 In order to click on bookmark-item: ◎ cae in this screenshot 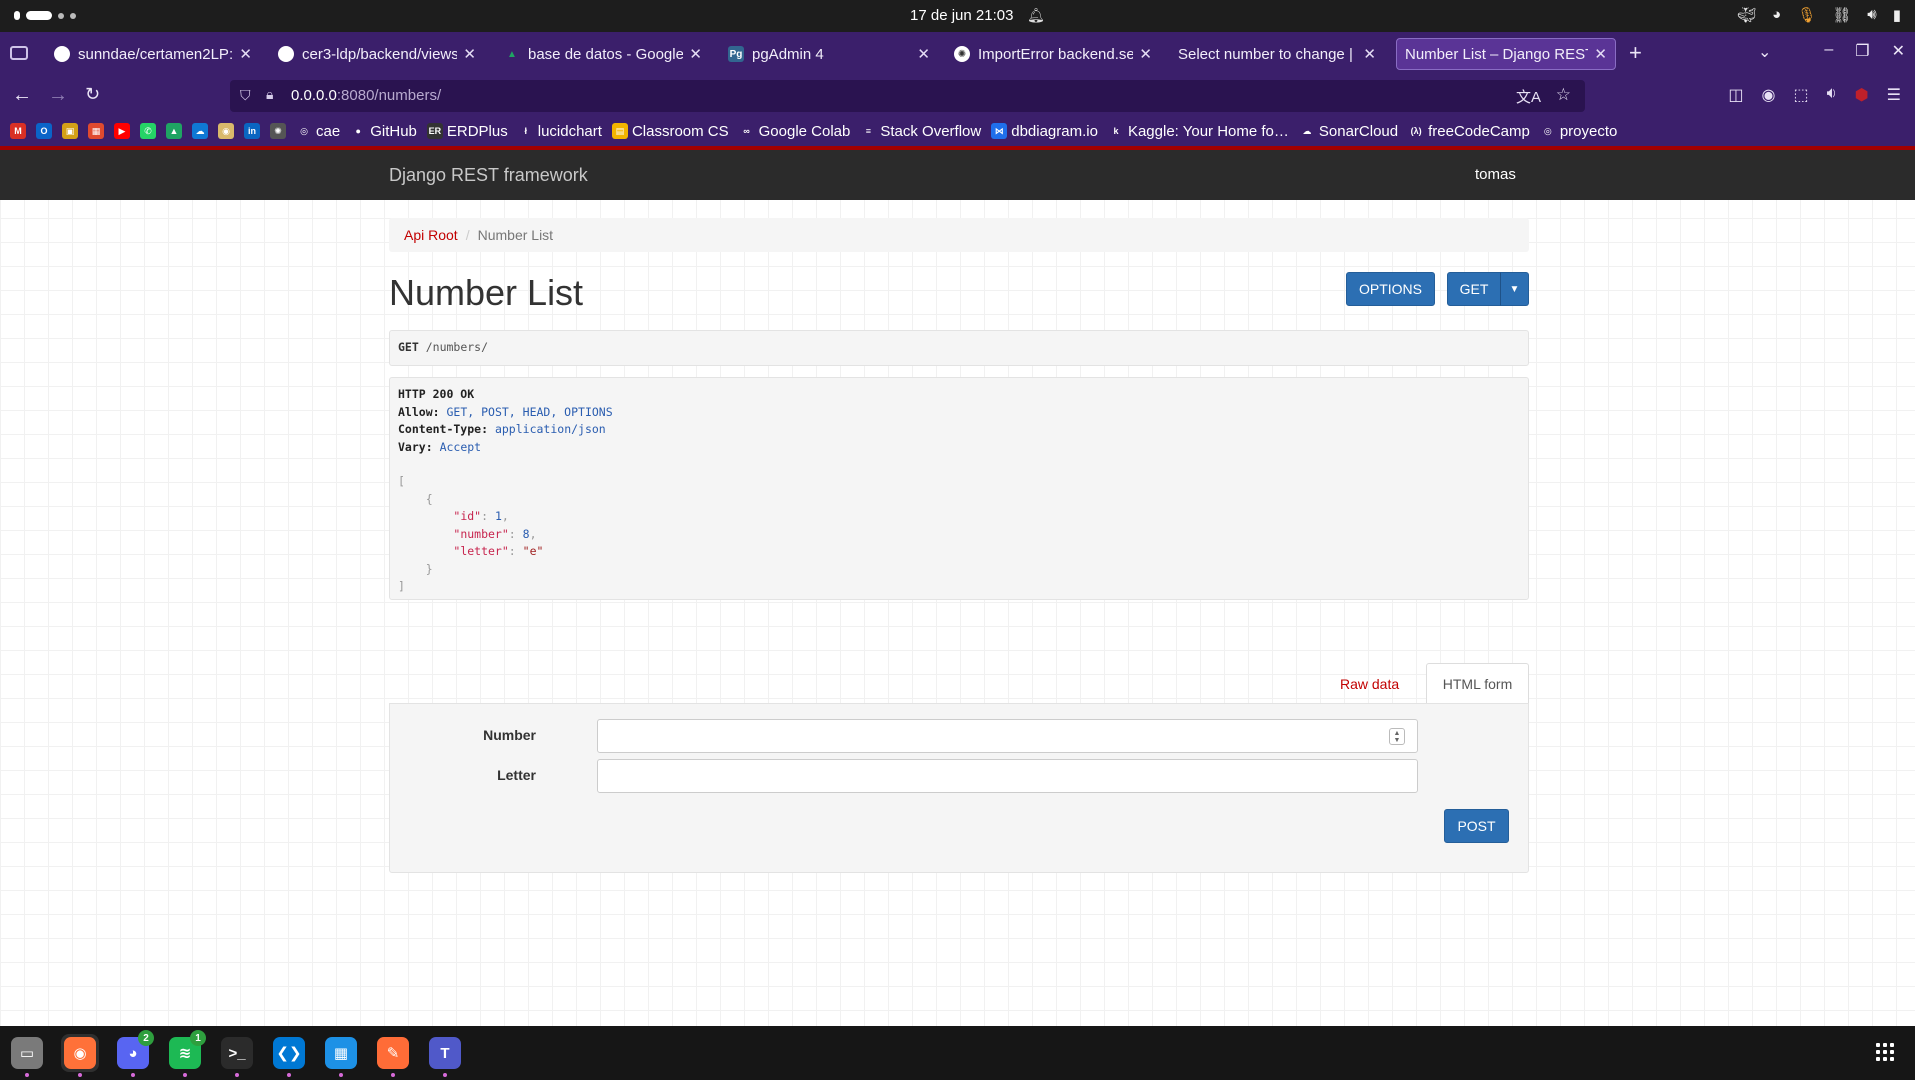, I will do `click(318, 131)`.